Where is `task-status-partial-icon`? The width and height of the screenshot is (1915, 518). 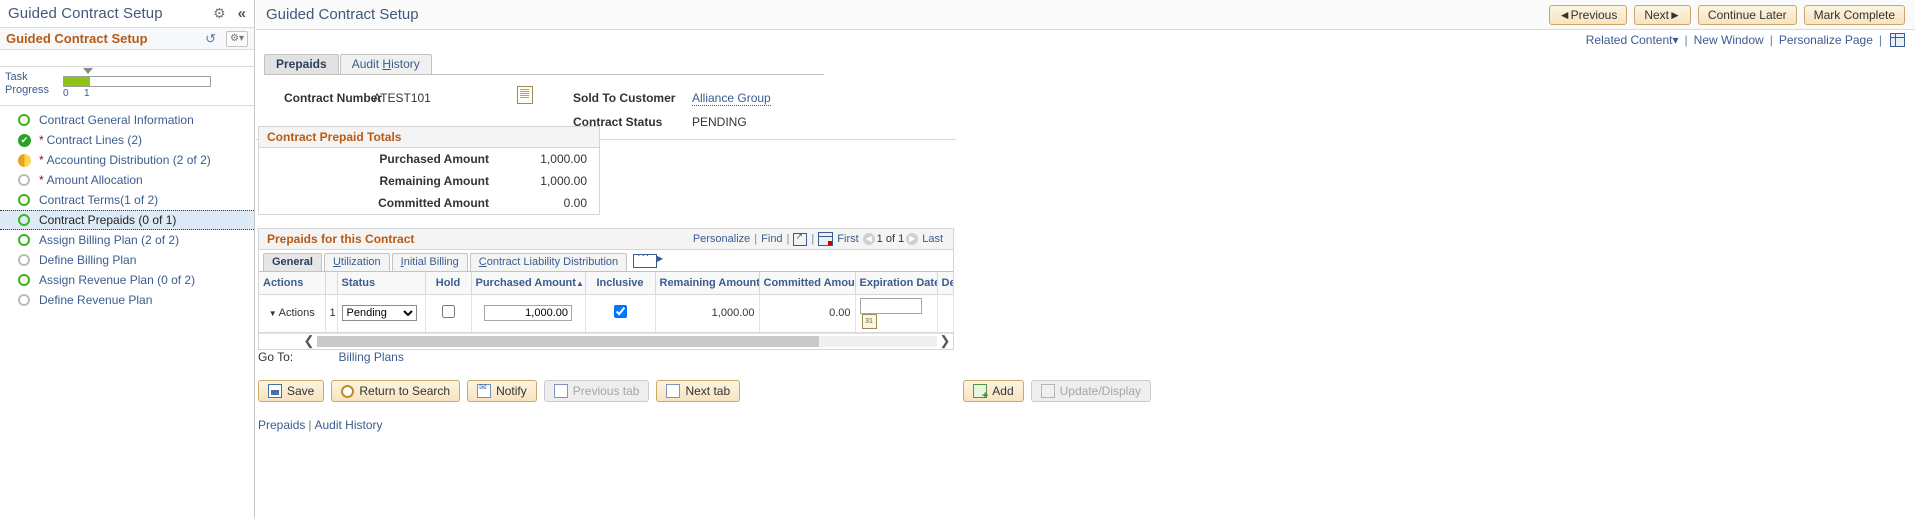 task-status-partial-icon is located at coordinates (24, 160).